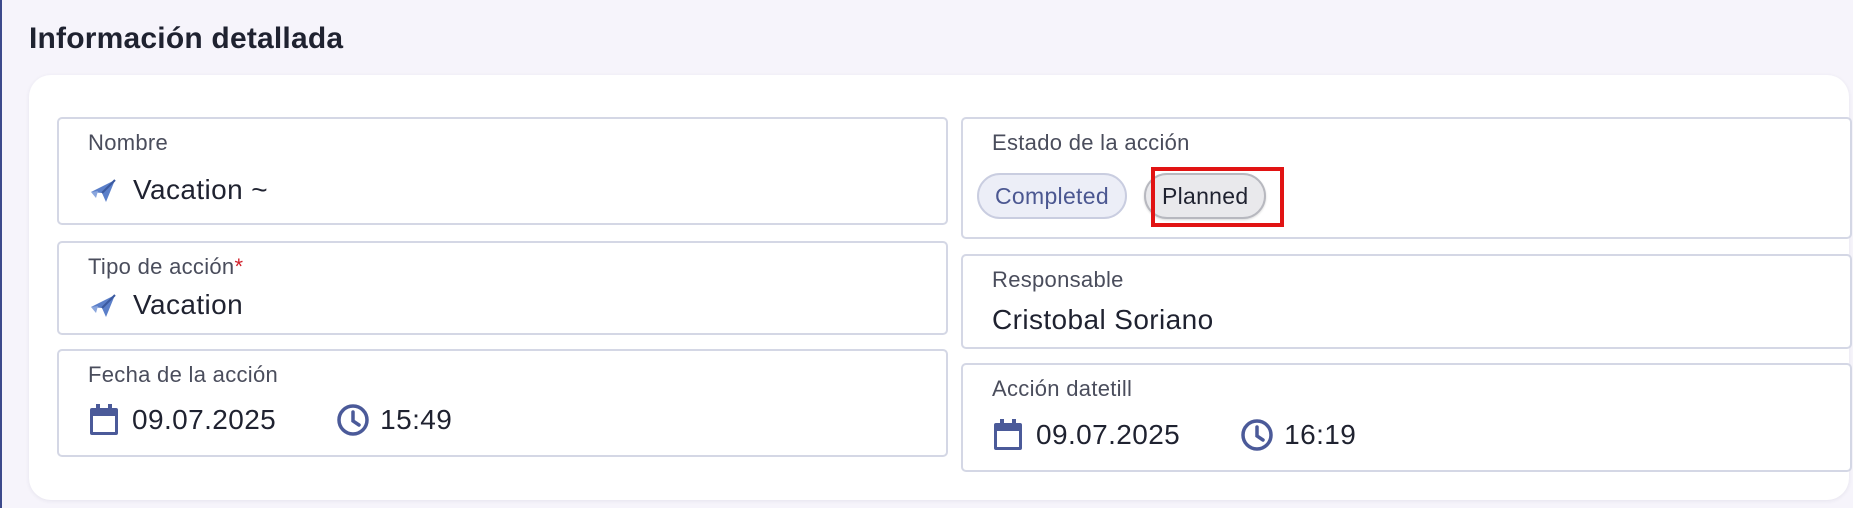  I want to click on responsable-label: Responsable, so click(1058, 279).